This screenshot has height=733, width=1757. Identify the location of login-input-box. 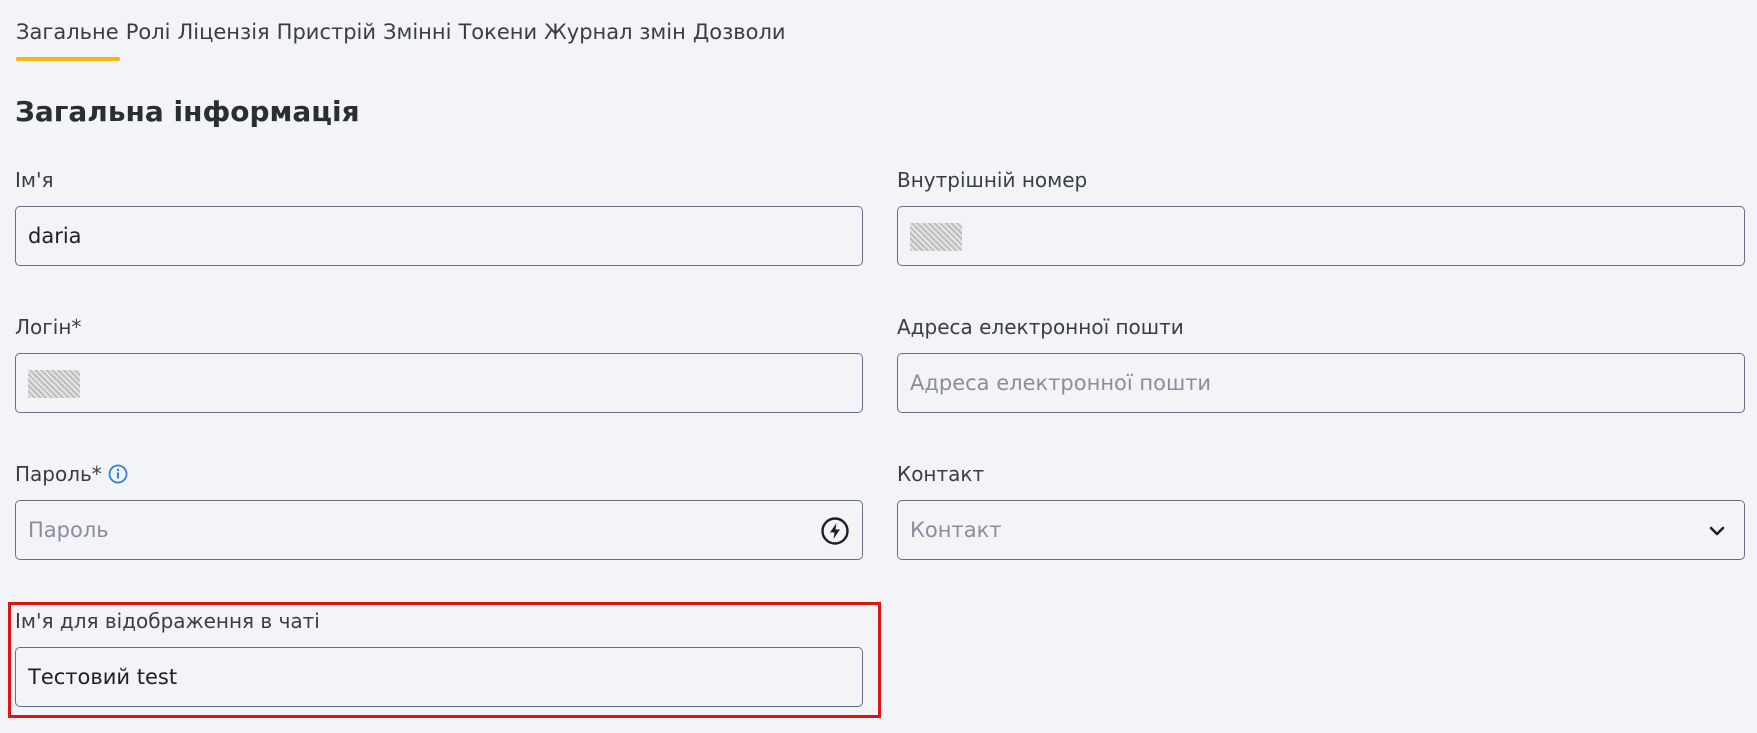
(439, 383).